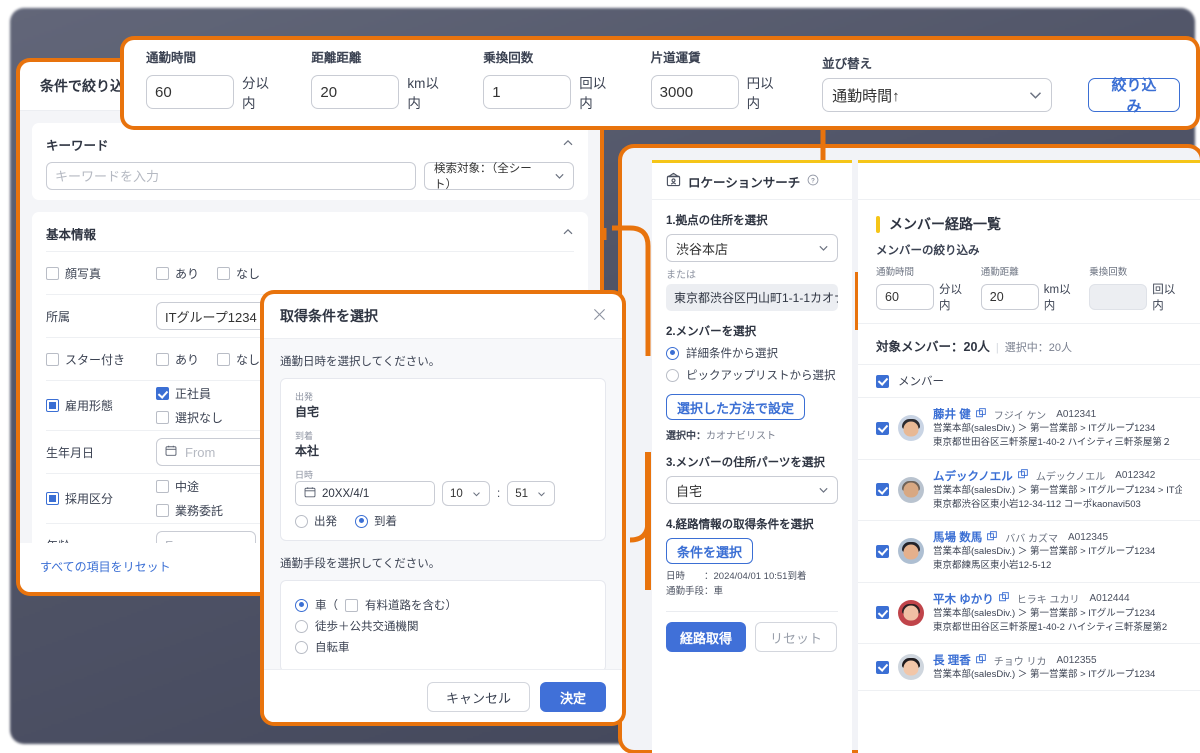 This screenshot has height=753, width=1200. What do you see at coordinates (162, 273) in the screenshot?
I see `photo-yes-checkbox` at bounding box center [162, 273].